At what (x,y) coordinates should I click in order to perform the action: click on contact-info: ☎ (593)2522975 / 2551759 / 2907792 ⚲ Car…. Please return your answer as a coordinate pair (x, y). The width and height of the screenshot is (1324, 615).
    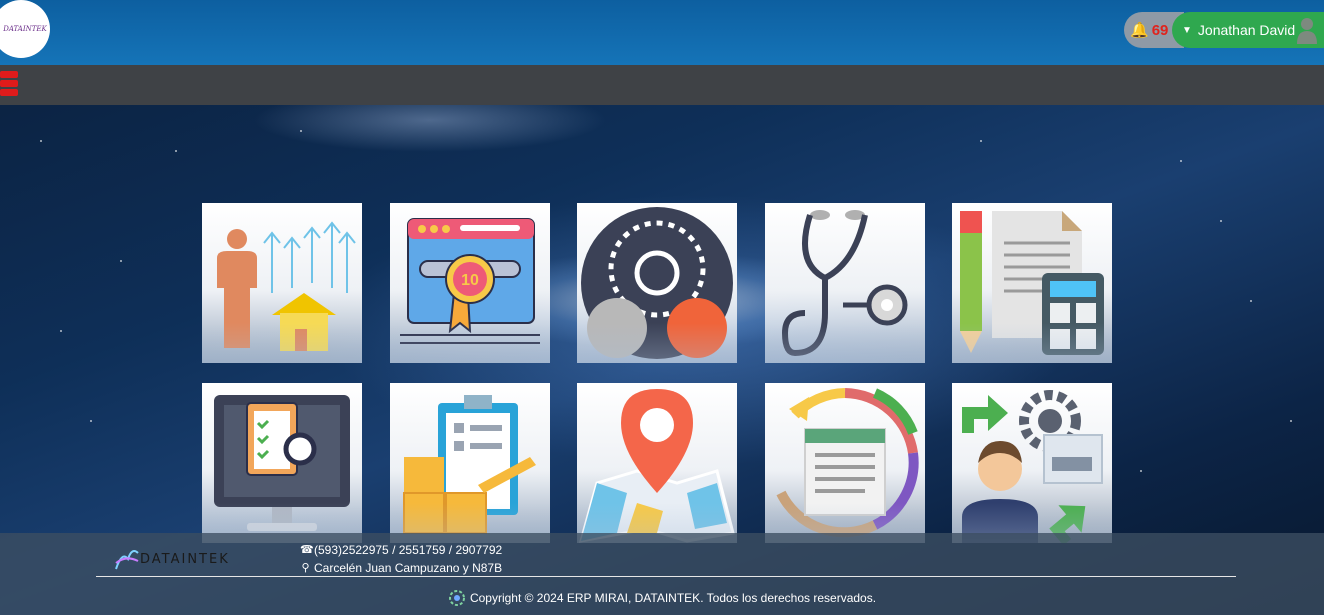
    Looking at the image, I should click on (401, 559).